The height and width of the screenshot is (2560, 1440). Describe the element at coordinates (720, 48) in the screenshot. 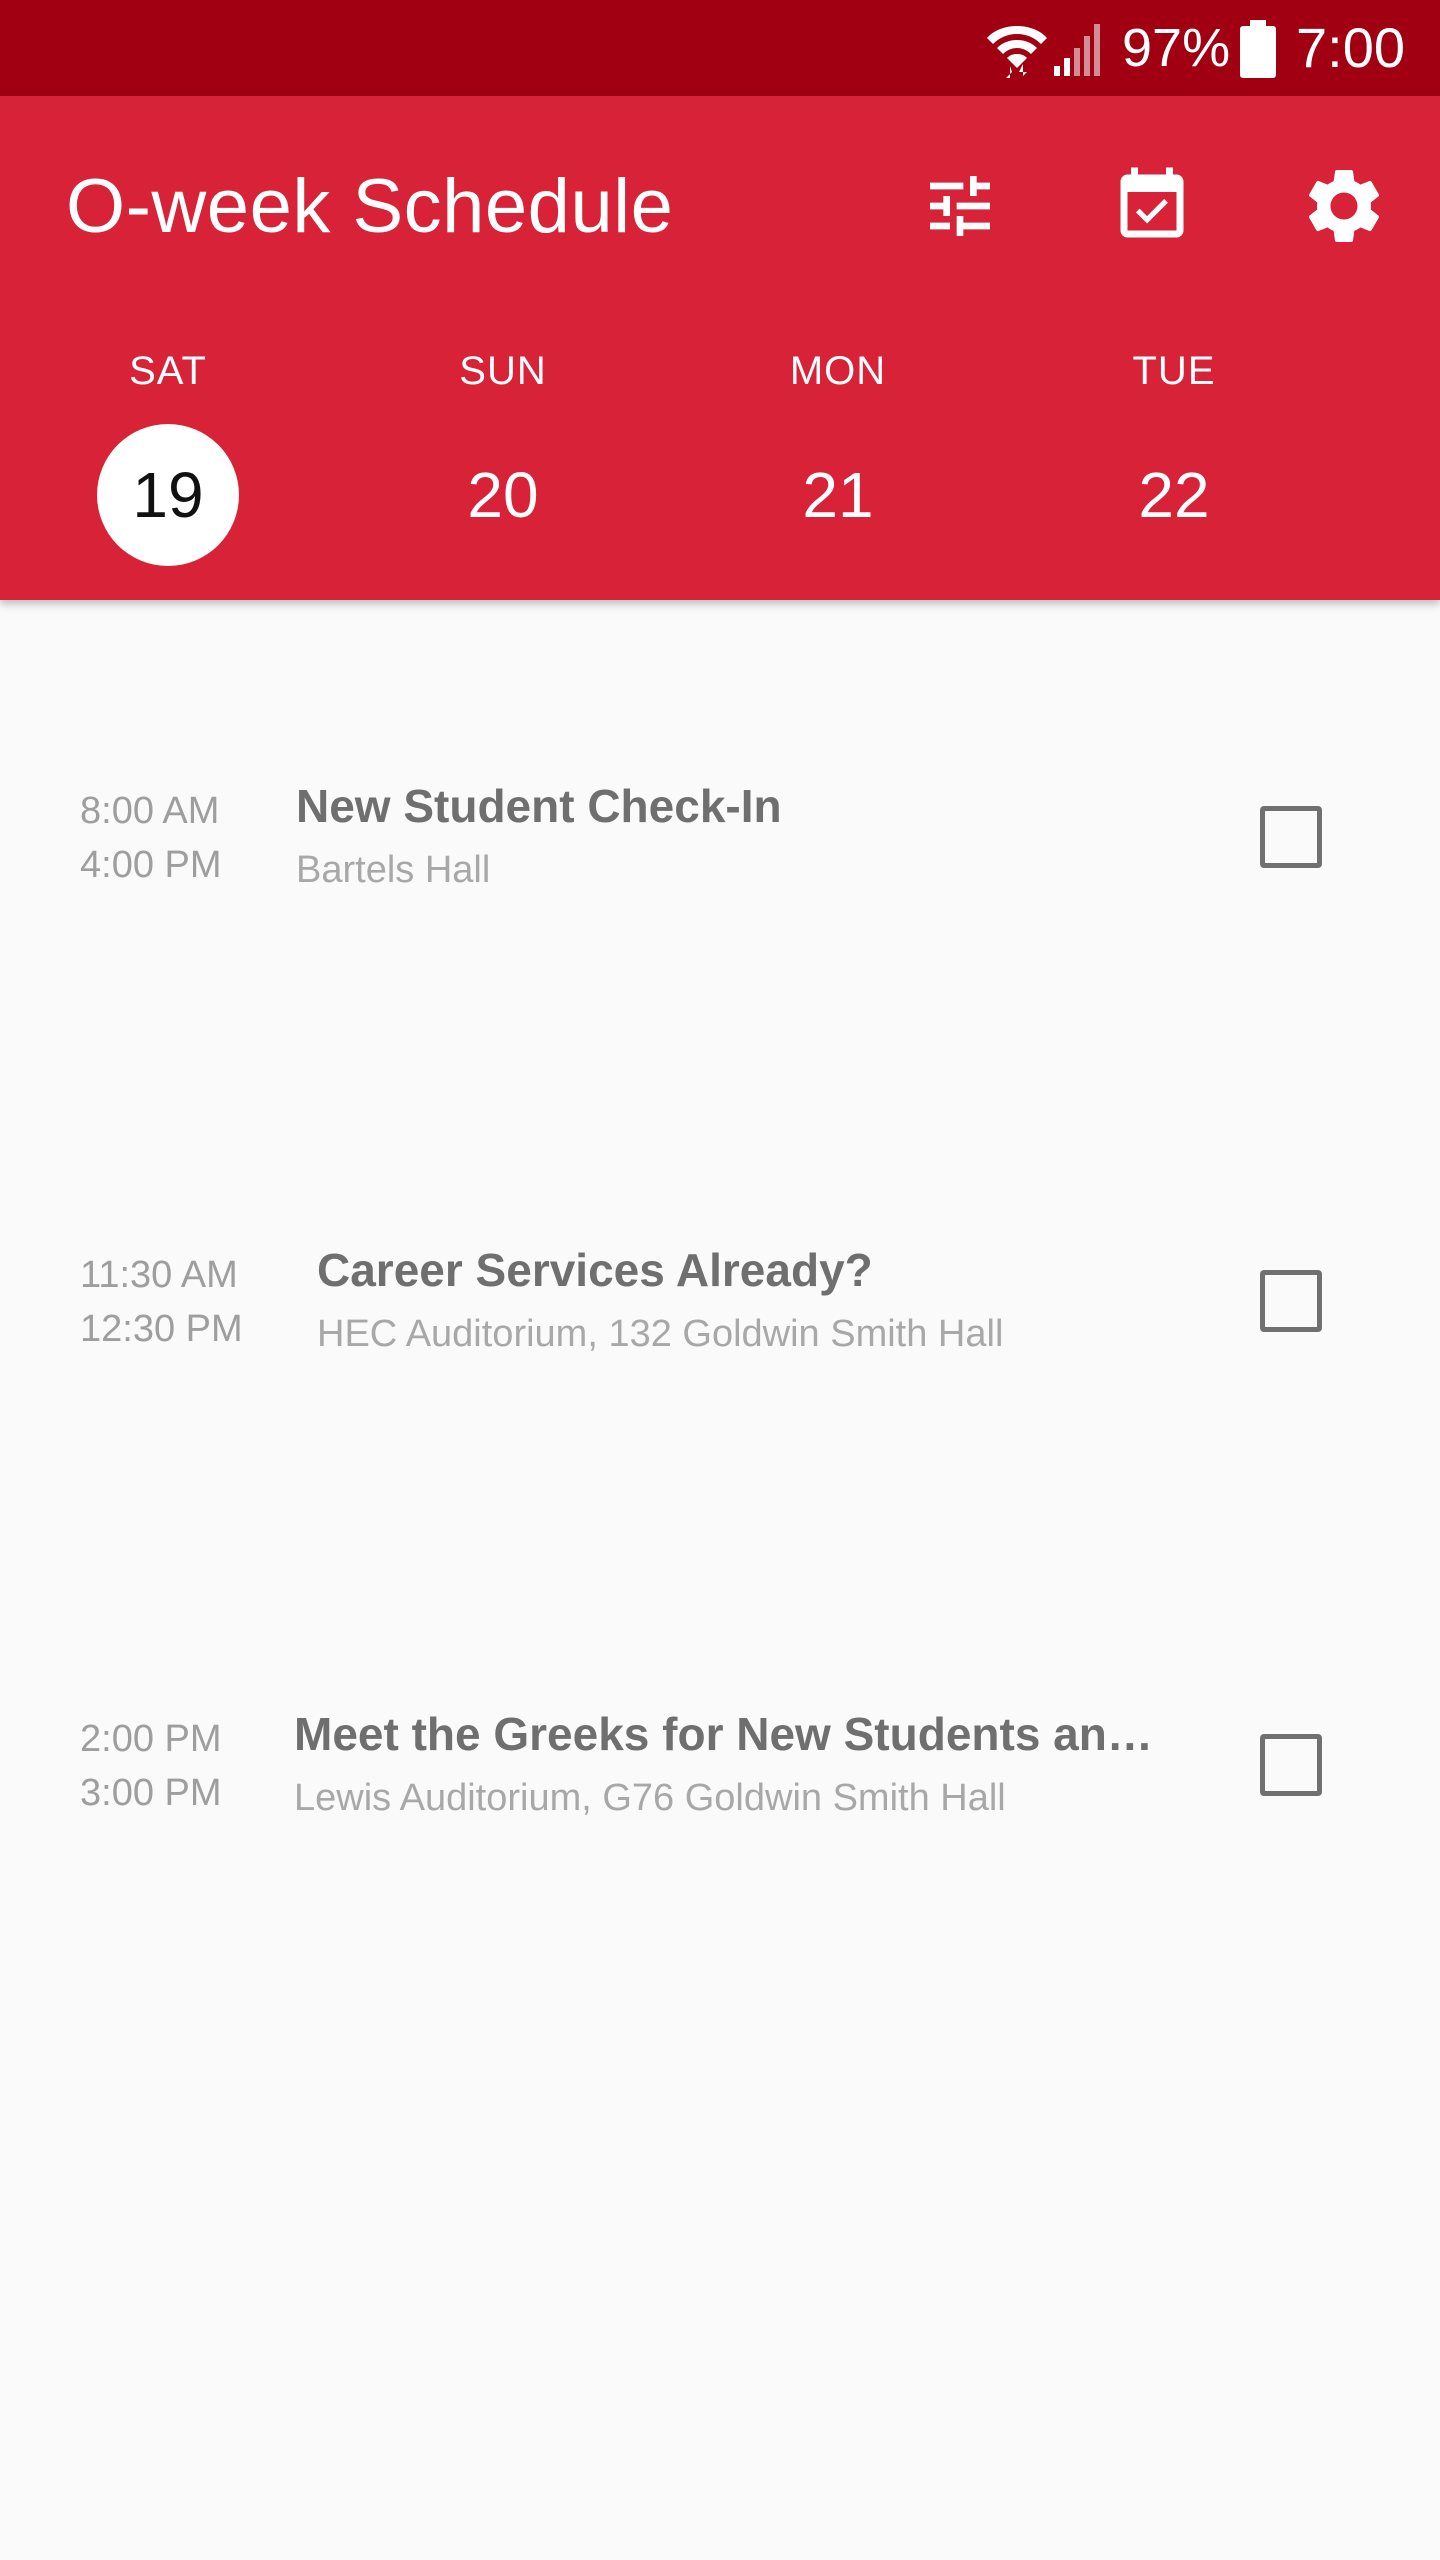

I see `status-bar: 97% 7:00` at that location.